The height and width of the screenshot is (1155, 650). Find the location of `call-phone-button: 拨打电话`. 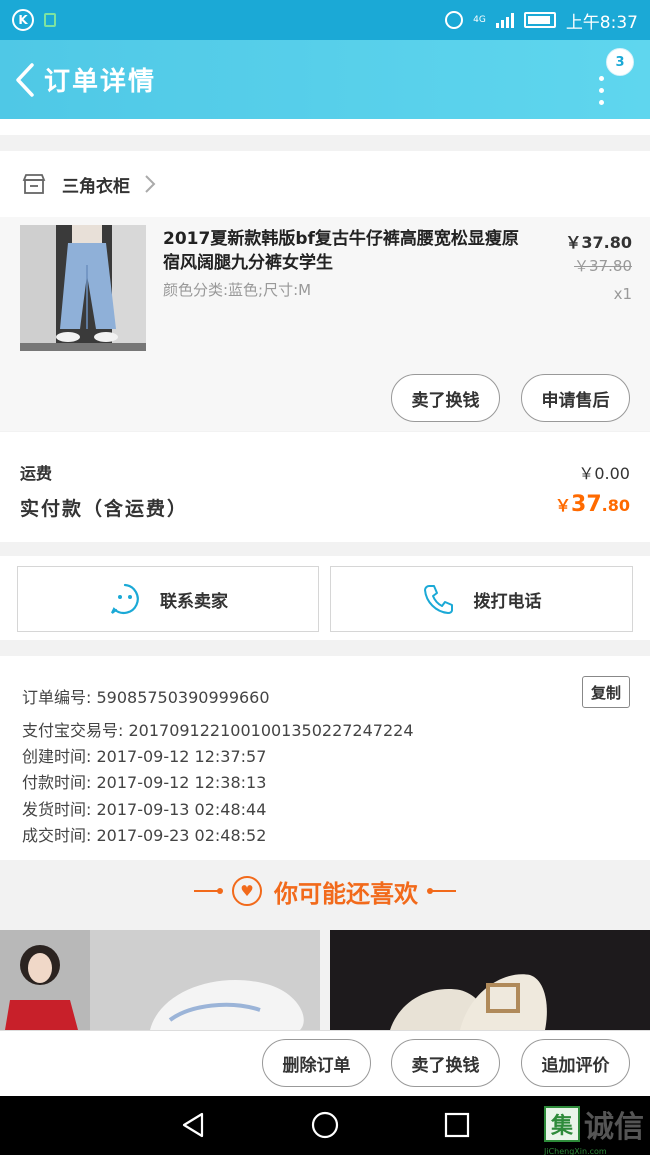

call-phone-button: 拨打电话 is located at coordinates (481, 599).